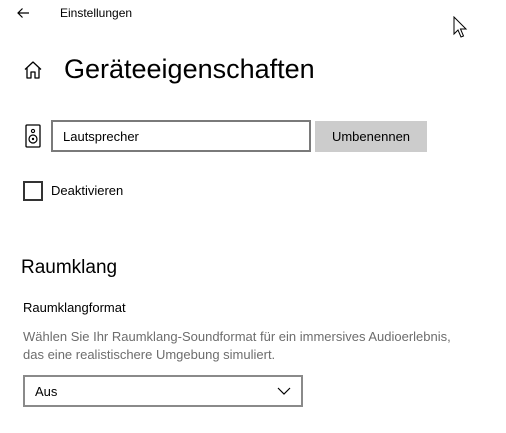  I want to click on chevron-down-icon, so click(284, 391).